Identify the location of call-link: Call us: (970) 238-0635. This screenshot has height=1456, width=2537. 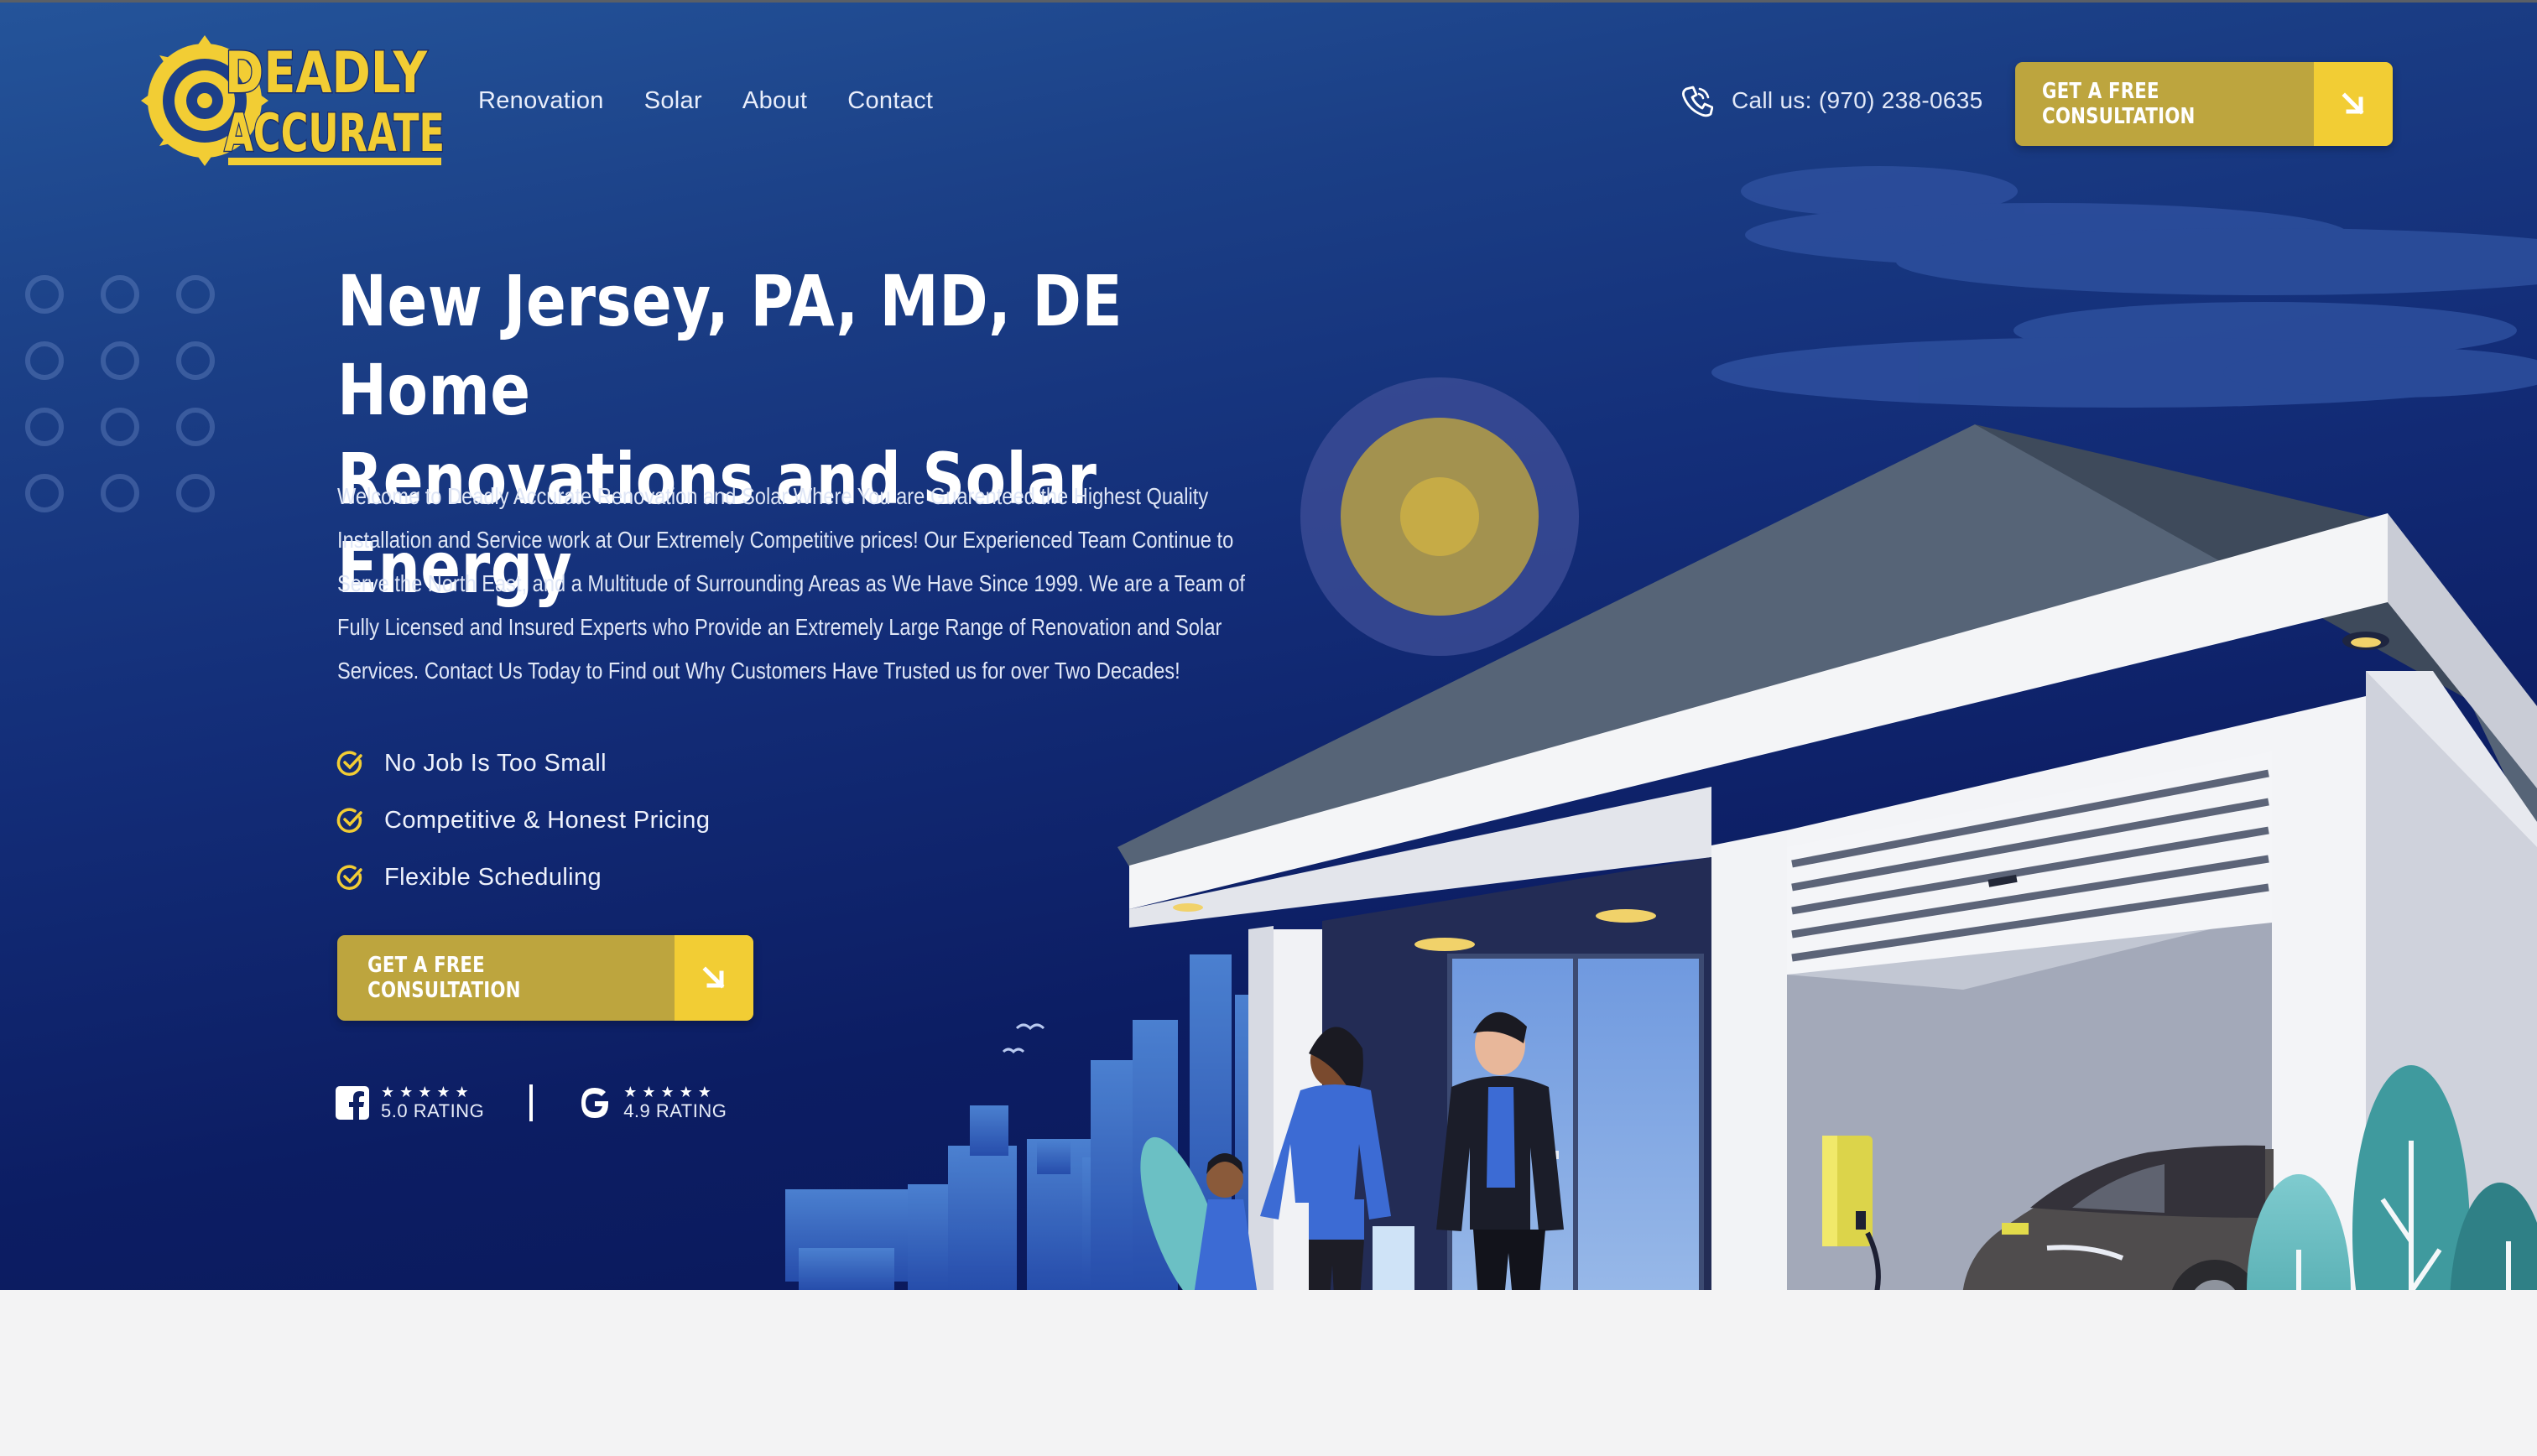
(1831, 100).